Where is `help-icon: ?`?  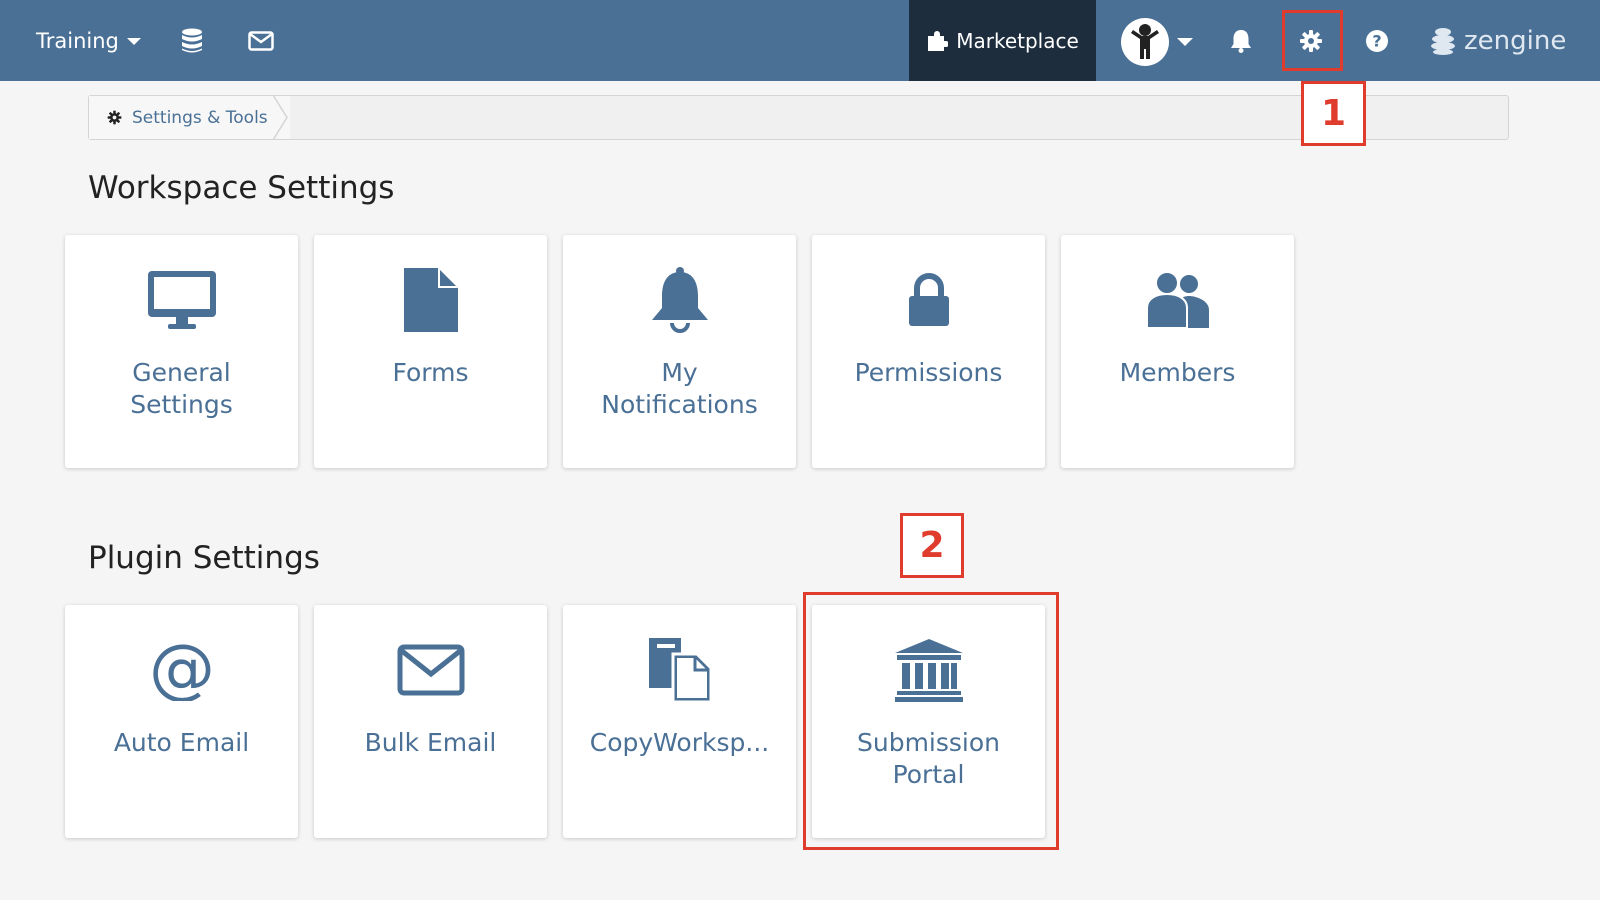
help-icon: ? is located at coordinates (1377, 41).